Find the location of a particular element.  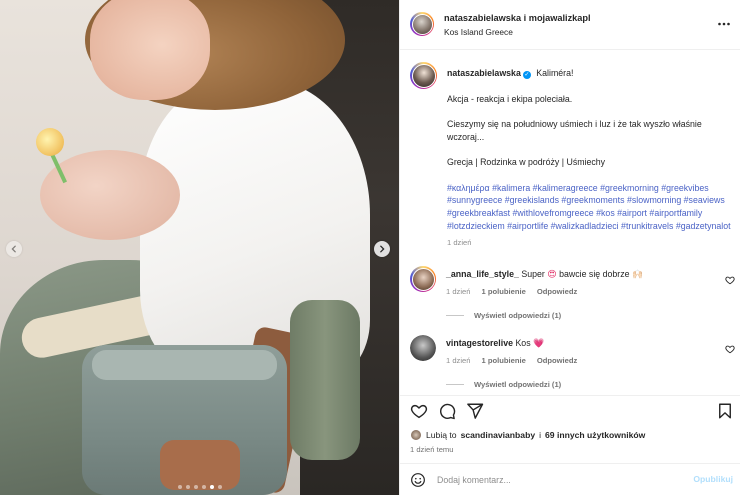

chevron-left-icon is located at coordinates (13, 249).